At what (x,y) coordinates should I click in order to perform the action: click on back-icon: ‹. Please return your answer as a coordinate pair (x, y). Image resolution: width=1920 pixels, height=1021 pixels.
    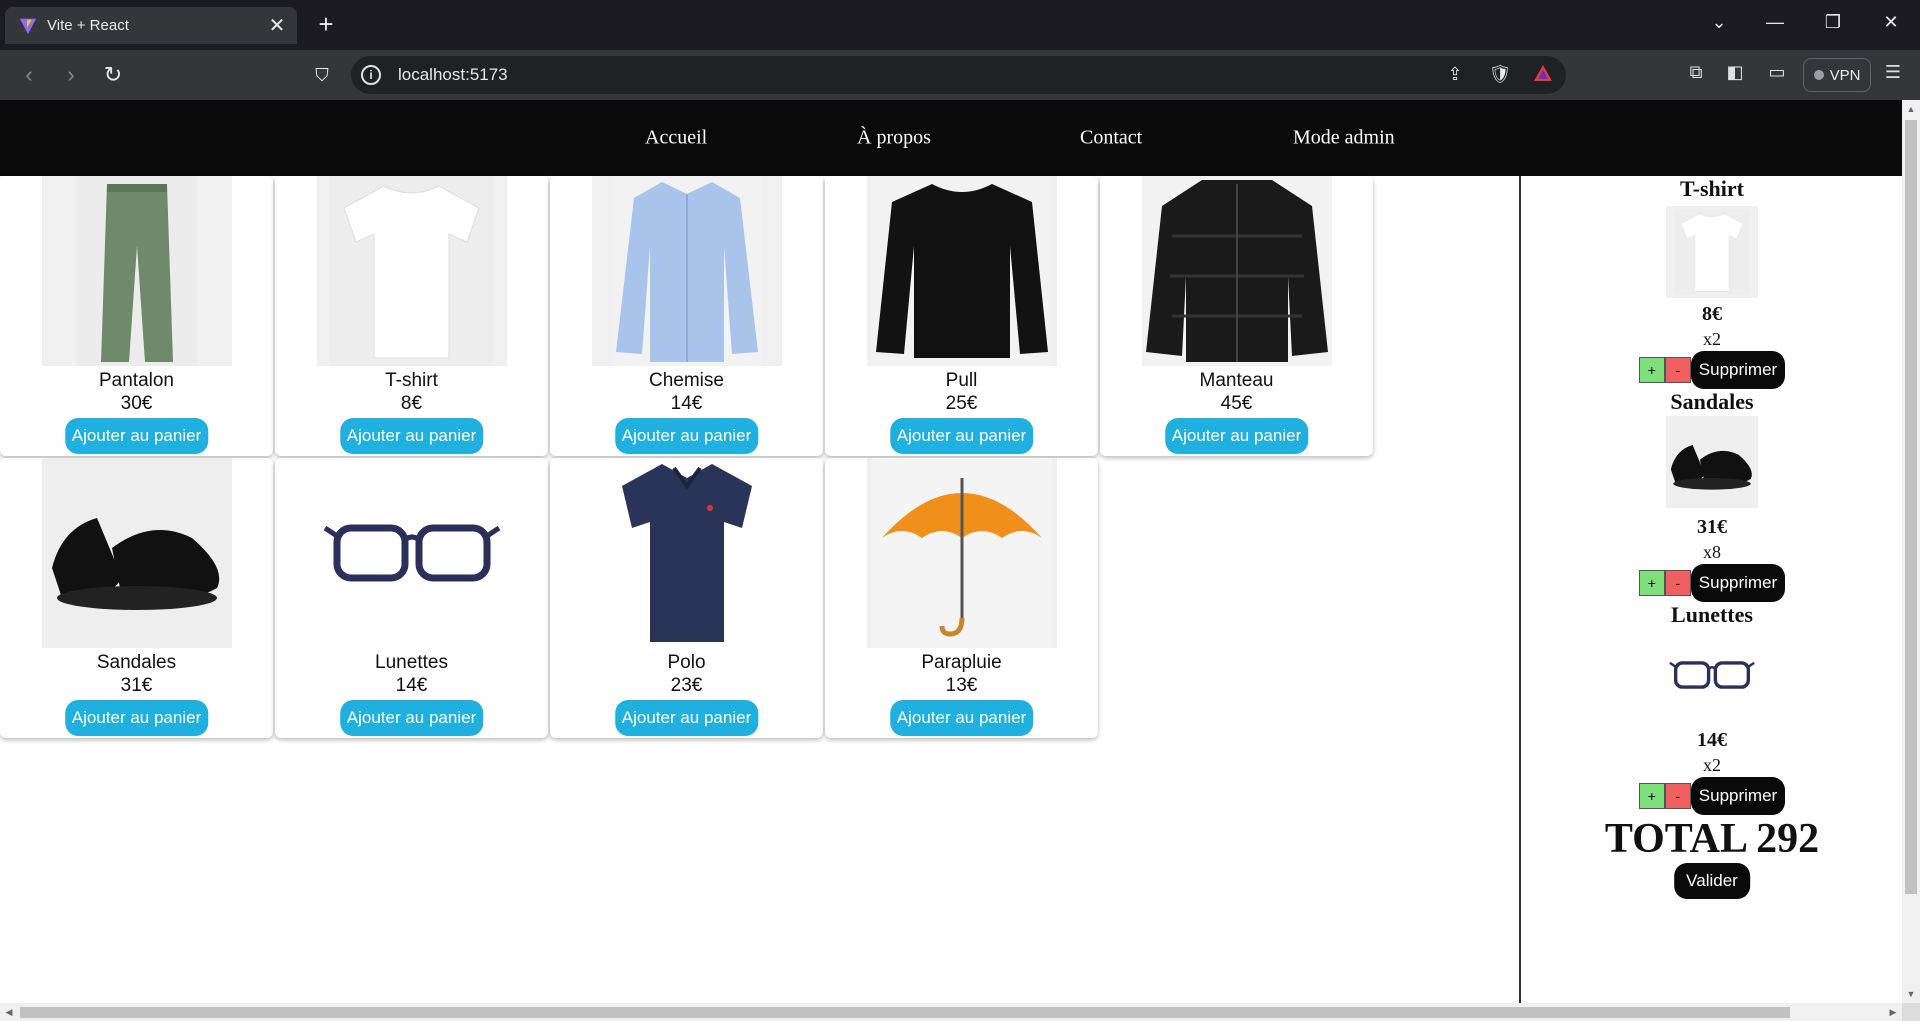
    Looking at the image, I should click on (29, 75).